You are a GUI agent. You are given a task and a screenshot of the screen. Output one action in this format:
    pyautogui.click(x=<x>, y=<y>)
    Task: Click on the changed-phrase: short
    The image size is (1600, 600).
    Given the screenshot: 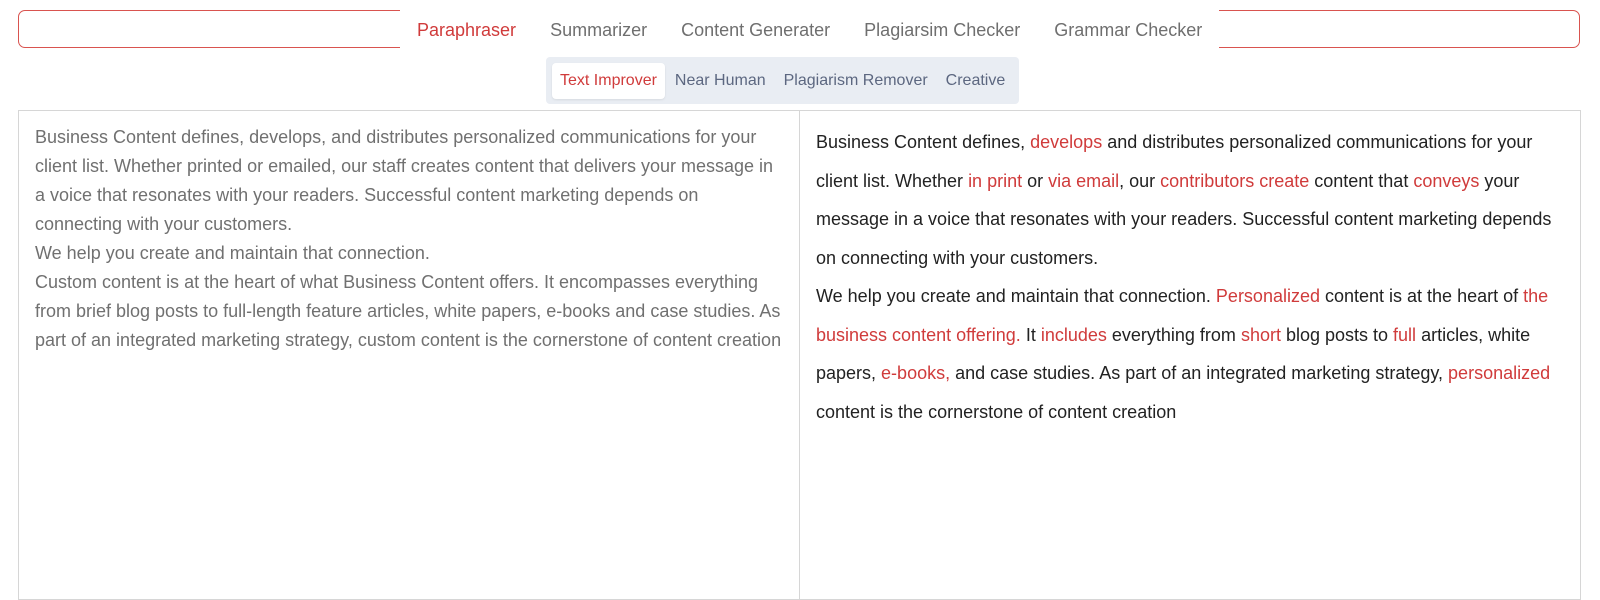 What is the action you would take?
    pyautogui.click(x=1261, y=335)
    